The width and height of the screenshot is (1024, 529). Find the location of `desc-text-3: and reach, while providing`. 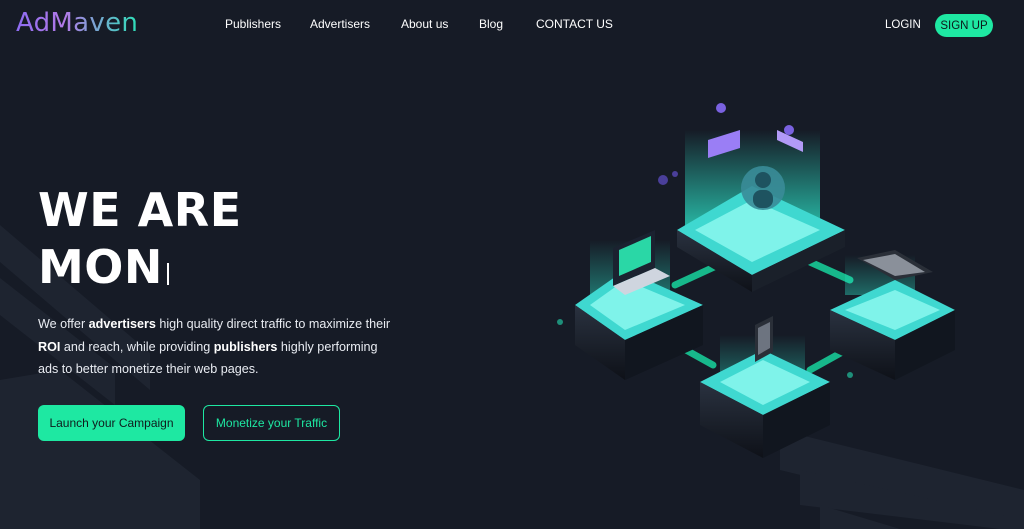

desc-text-3: and reach, while providing is located at coordinates (137, 346).